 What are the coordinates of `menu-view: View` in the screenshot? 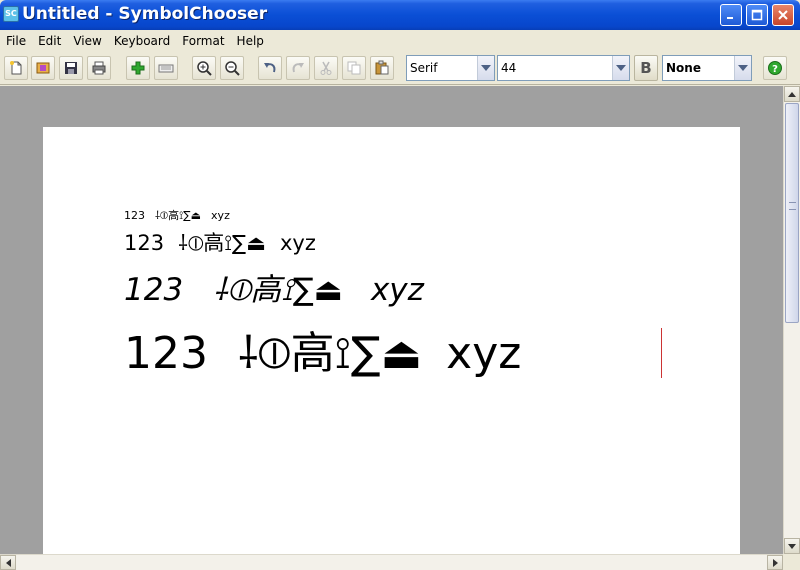 It's located at (87, 41).